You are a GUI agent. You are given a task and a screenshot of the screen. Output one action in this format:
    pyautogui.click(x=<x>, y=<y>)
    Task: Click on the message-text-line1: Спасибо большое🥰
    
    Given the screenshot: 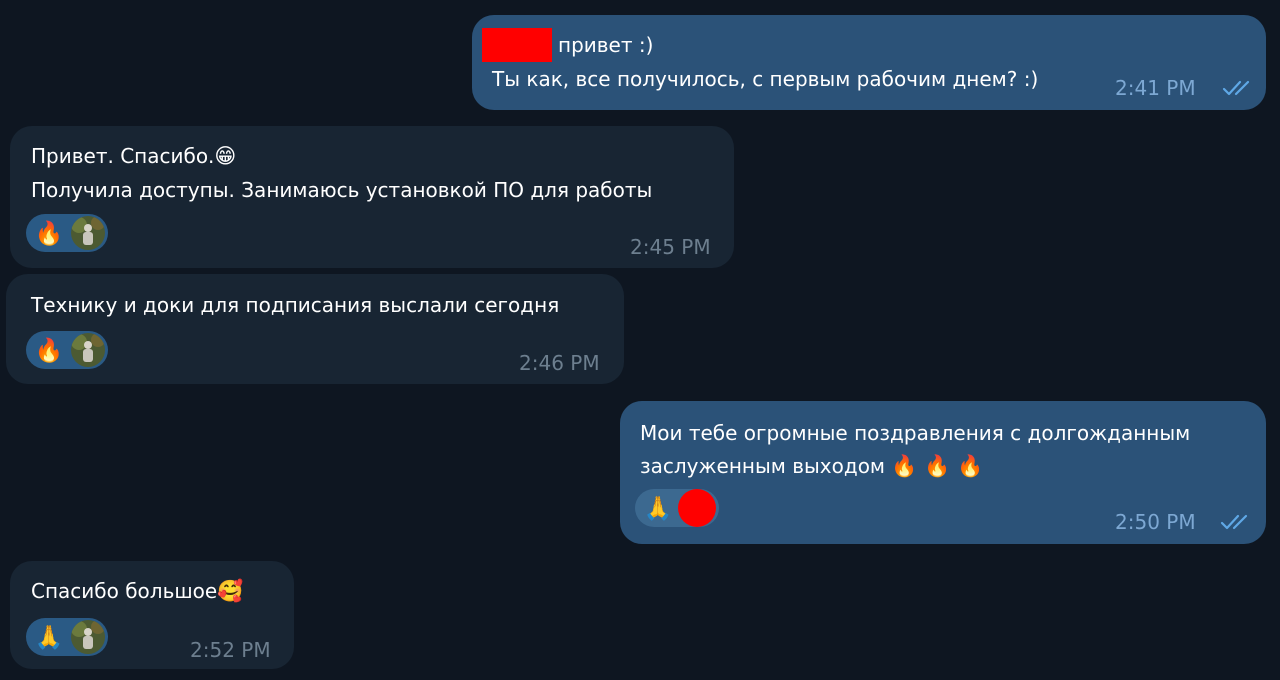 What is the action you would take?
    pyautogui.click(x=137, y=591)
    